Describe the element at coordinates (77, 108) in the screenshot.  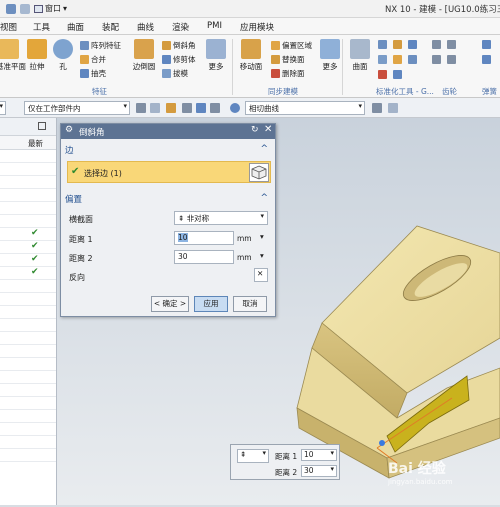
I see `selection-scope-dropdown: 仅在工作部件内 ▾` at that location.